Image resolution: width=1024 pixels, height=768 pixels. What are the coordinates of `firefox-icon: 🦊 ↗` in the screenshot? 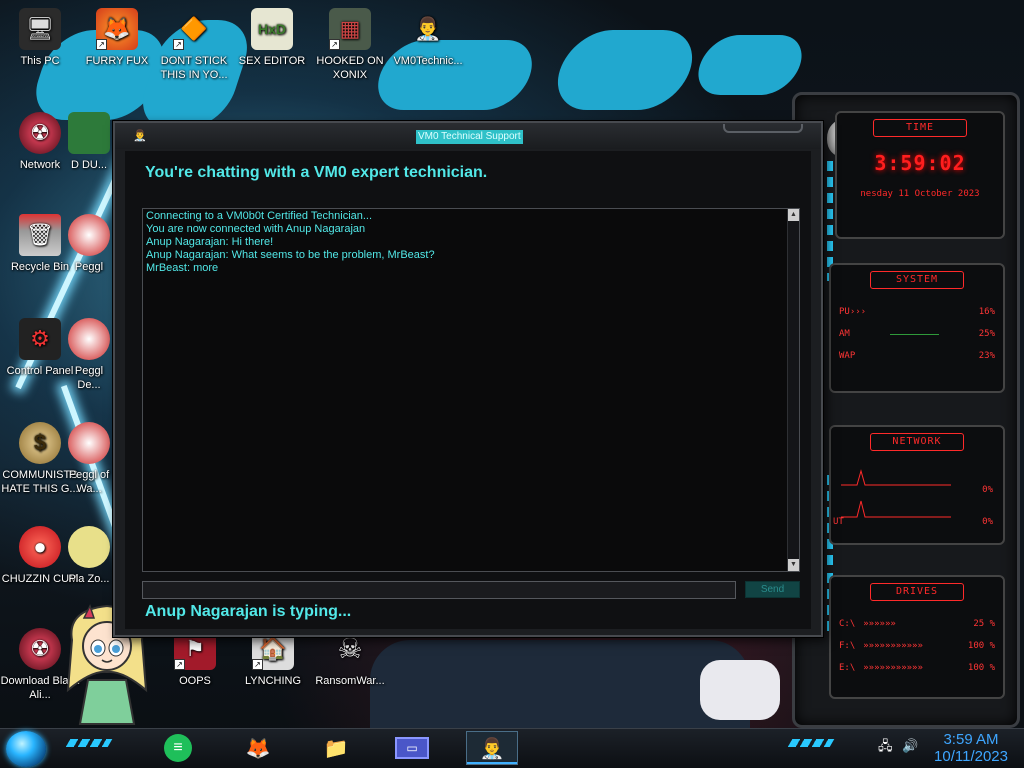 It's located at (117, 29).